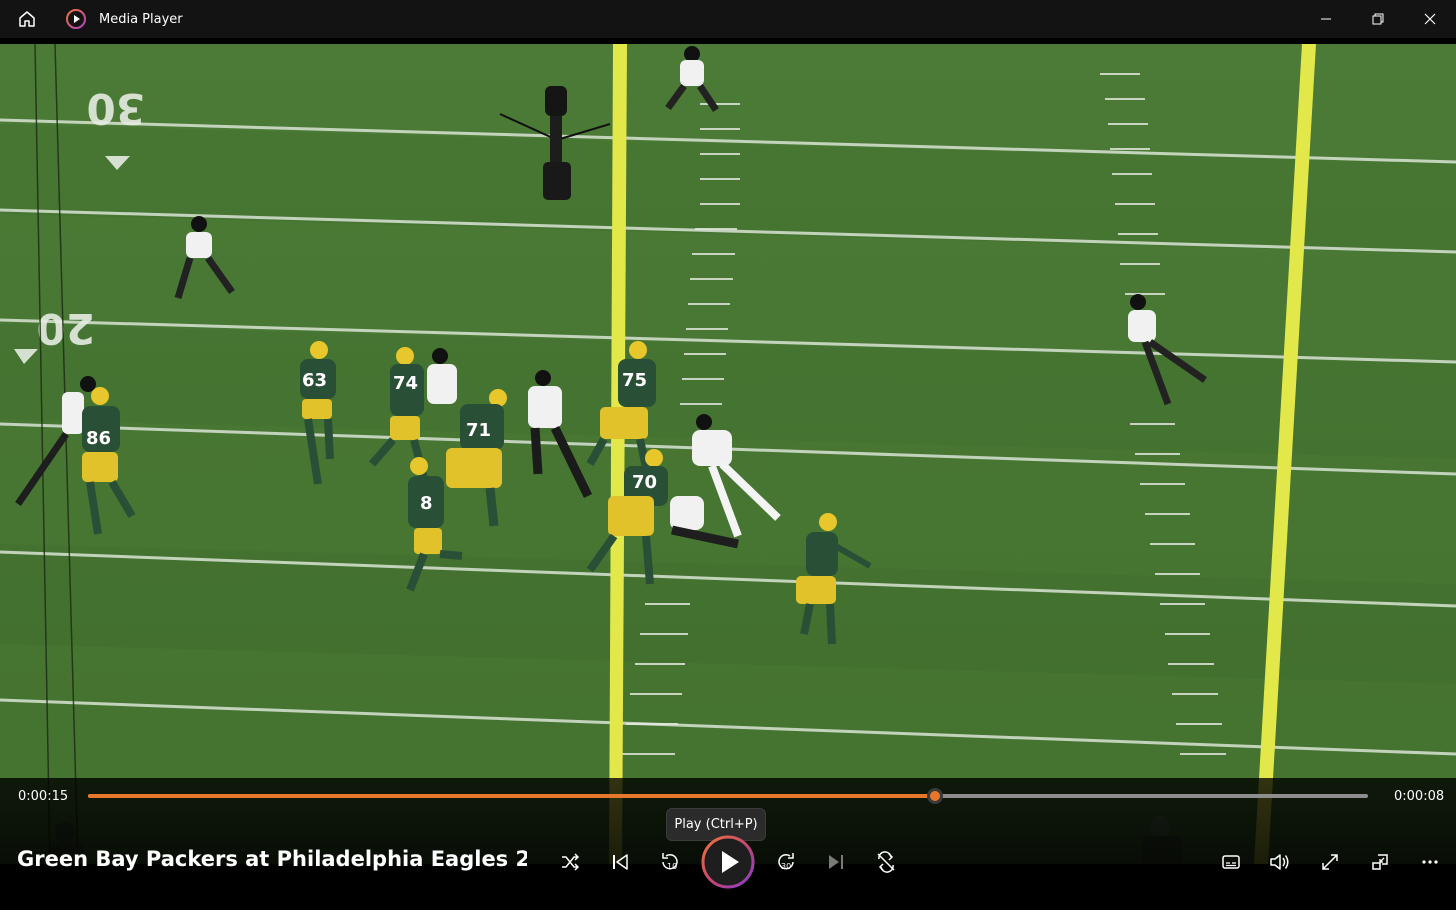 This screenshot has width=1456, height=910. I want to click on svg-text: 74, so click(405, 383).